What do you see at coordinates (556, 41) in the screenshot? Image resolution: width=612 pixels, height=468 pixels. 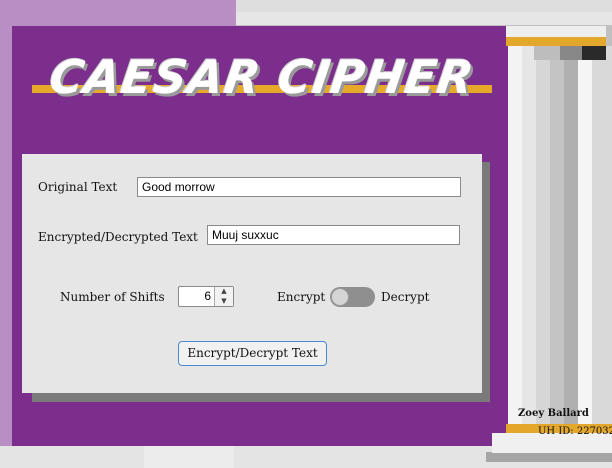 I see `pillar-cap-gold-band` at bounding box center [556, 41].